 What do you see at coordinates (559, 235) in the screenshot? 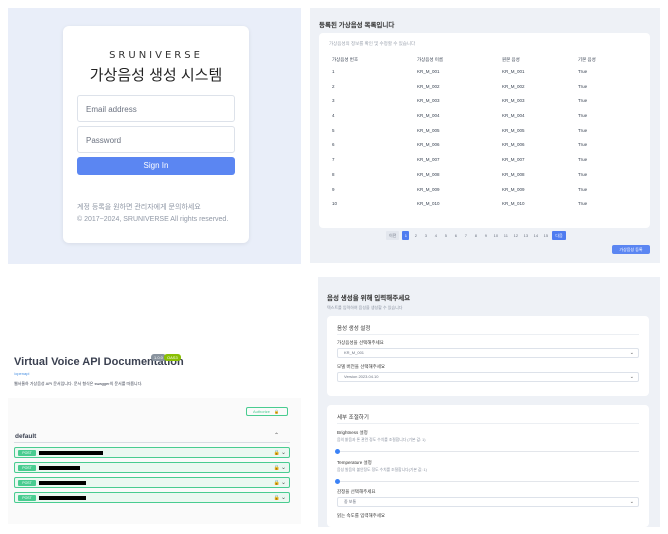
I see `next-page-button: 다음` at bounding box center [559, 235].